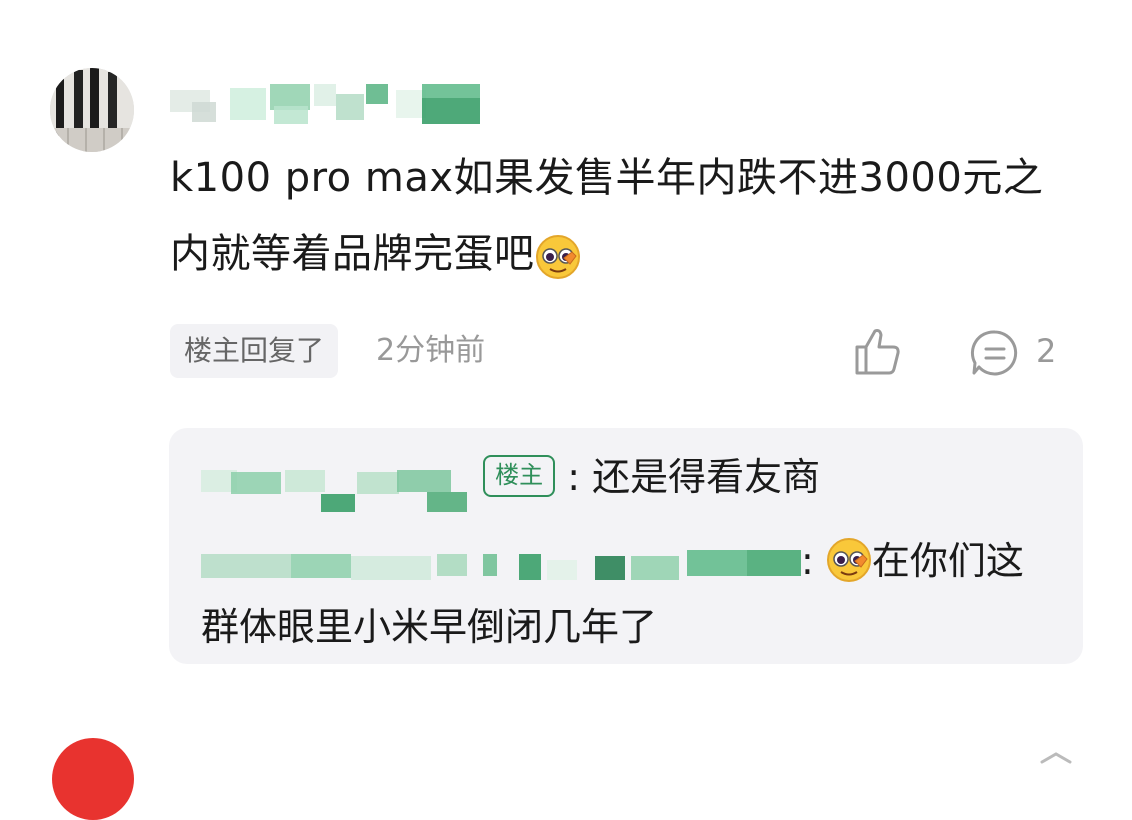 This screenshot has height=820, width=1132. Describe the element at coordinates (1046, 351) in the screenshot. I see `reply-count: 2` at that location.